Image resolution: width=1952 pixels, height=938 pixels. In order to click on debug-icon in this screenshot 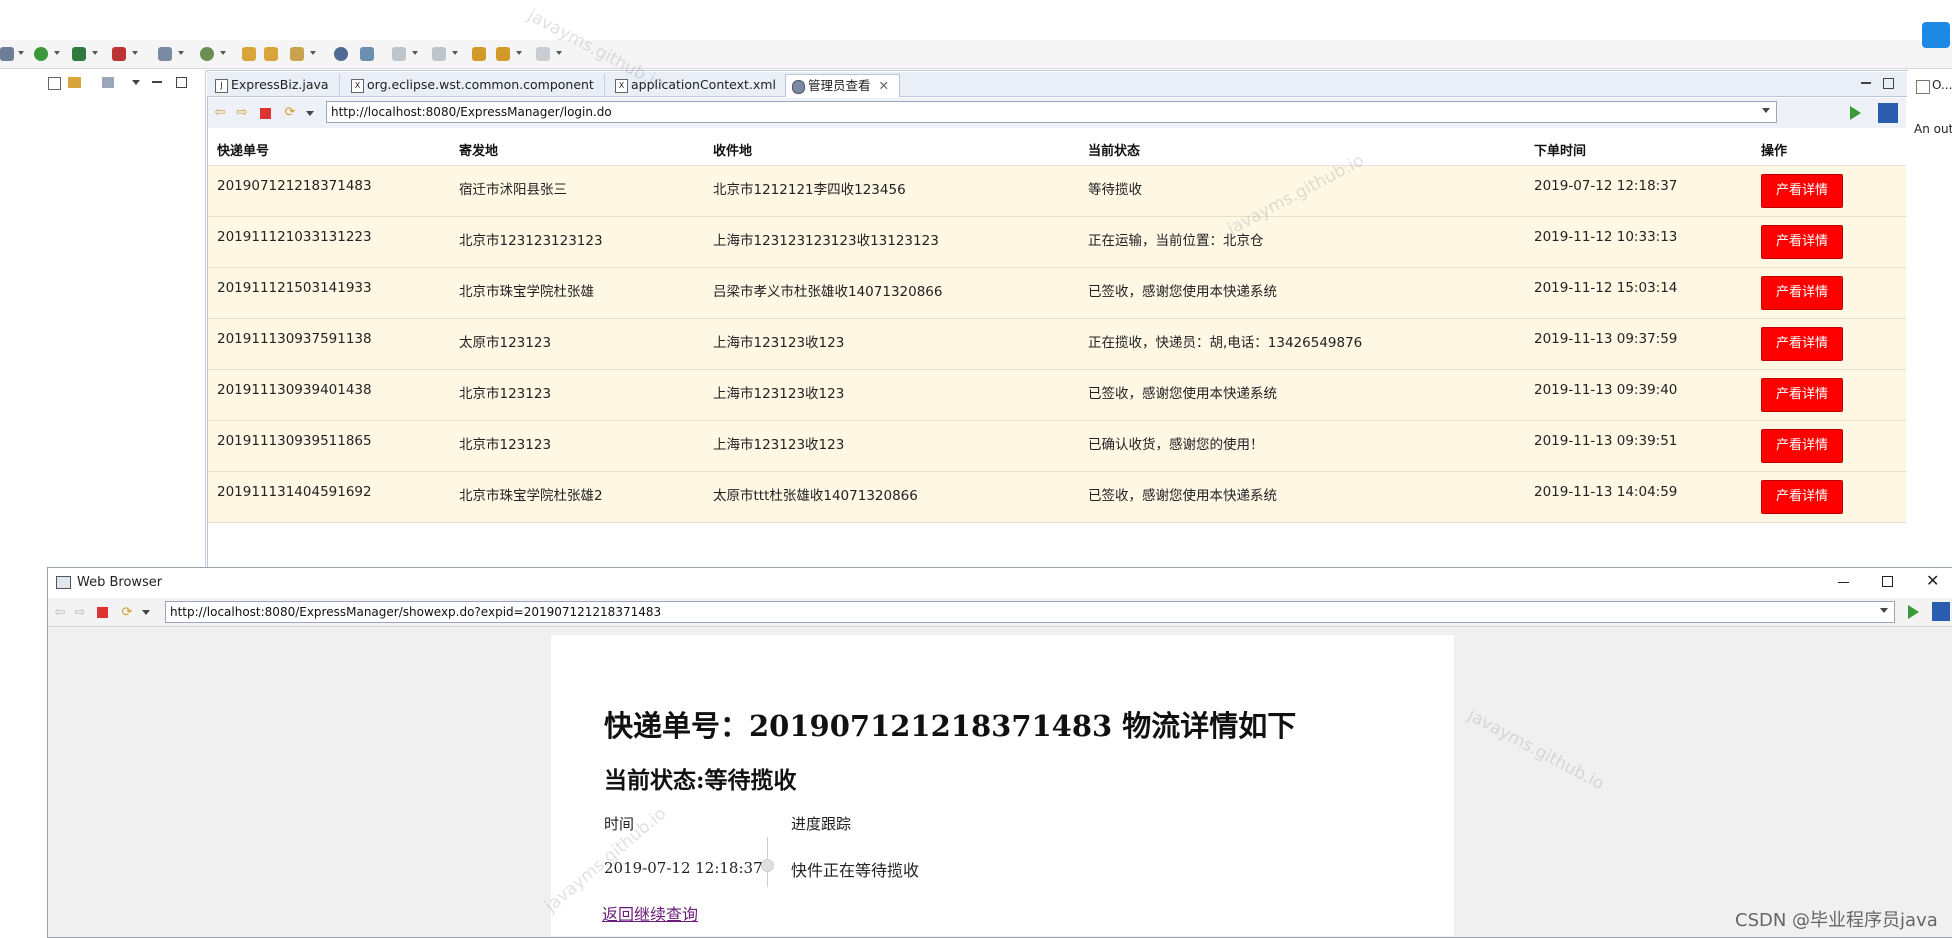, I will do `click(79, 54)`.